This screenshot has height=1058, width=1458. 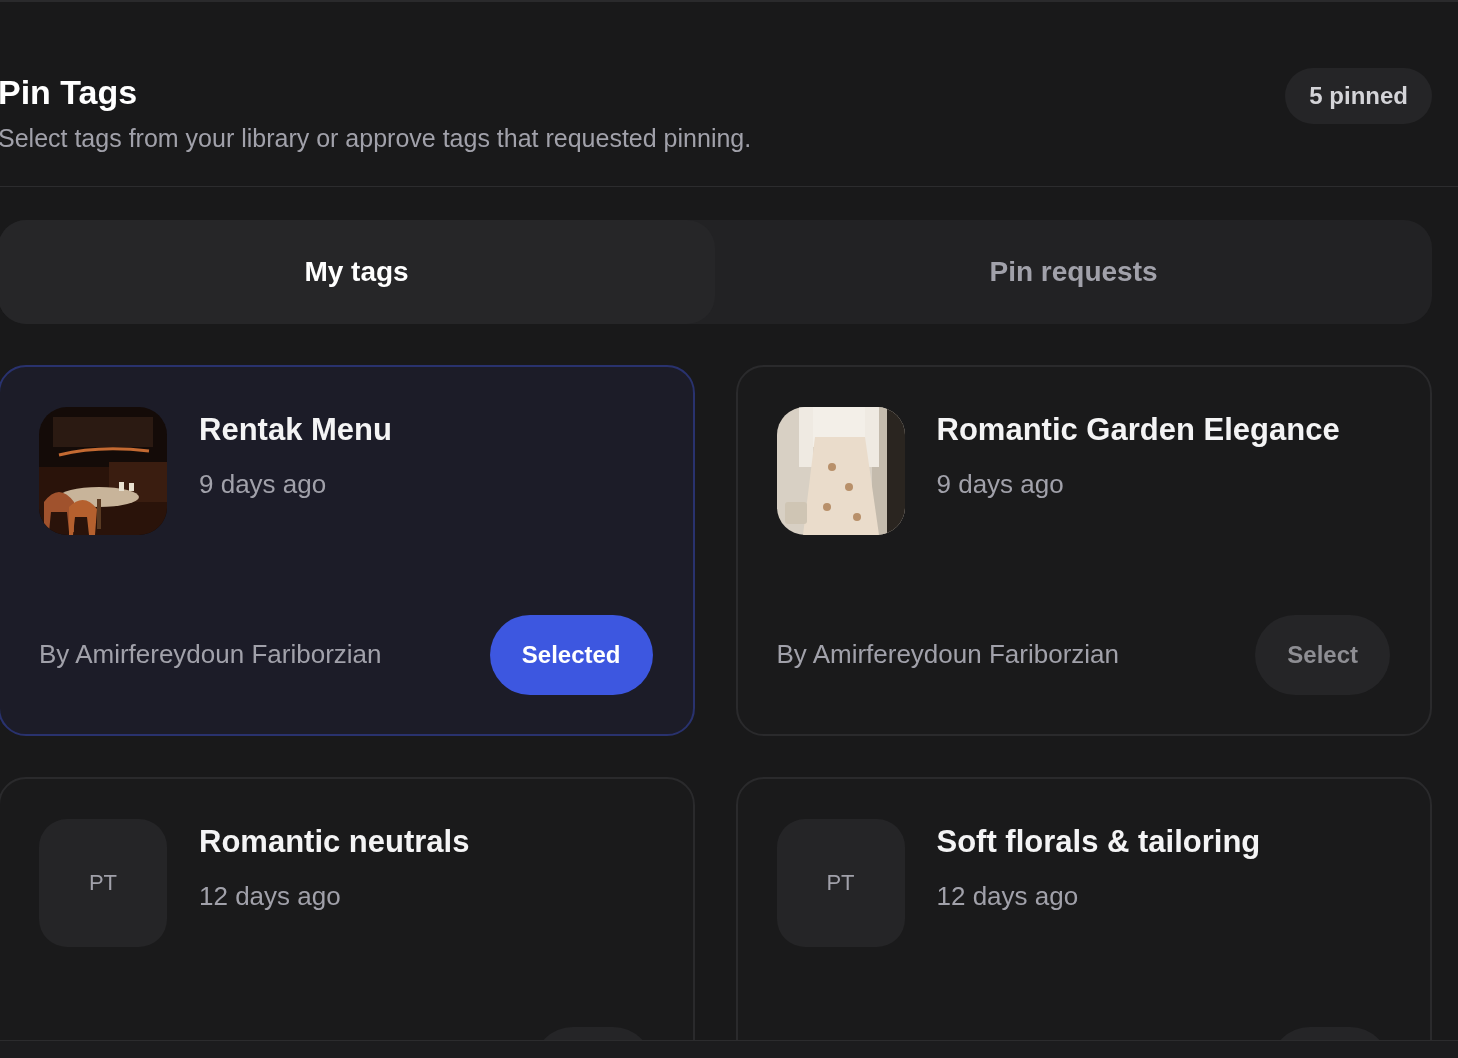 What do you see at coordinates (69, 92) in the screenshot?
I see `page-title: Pin Tags` at bounding box center [69, 92].